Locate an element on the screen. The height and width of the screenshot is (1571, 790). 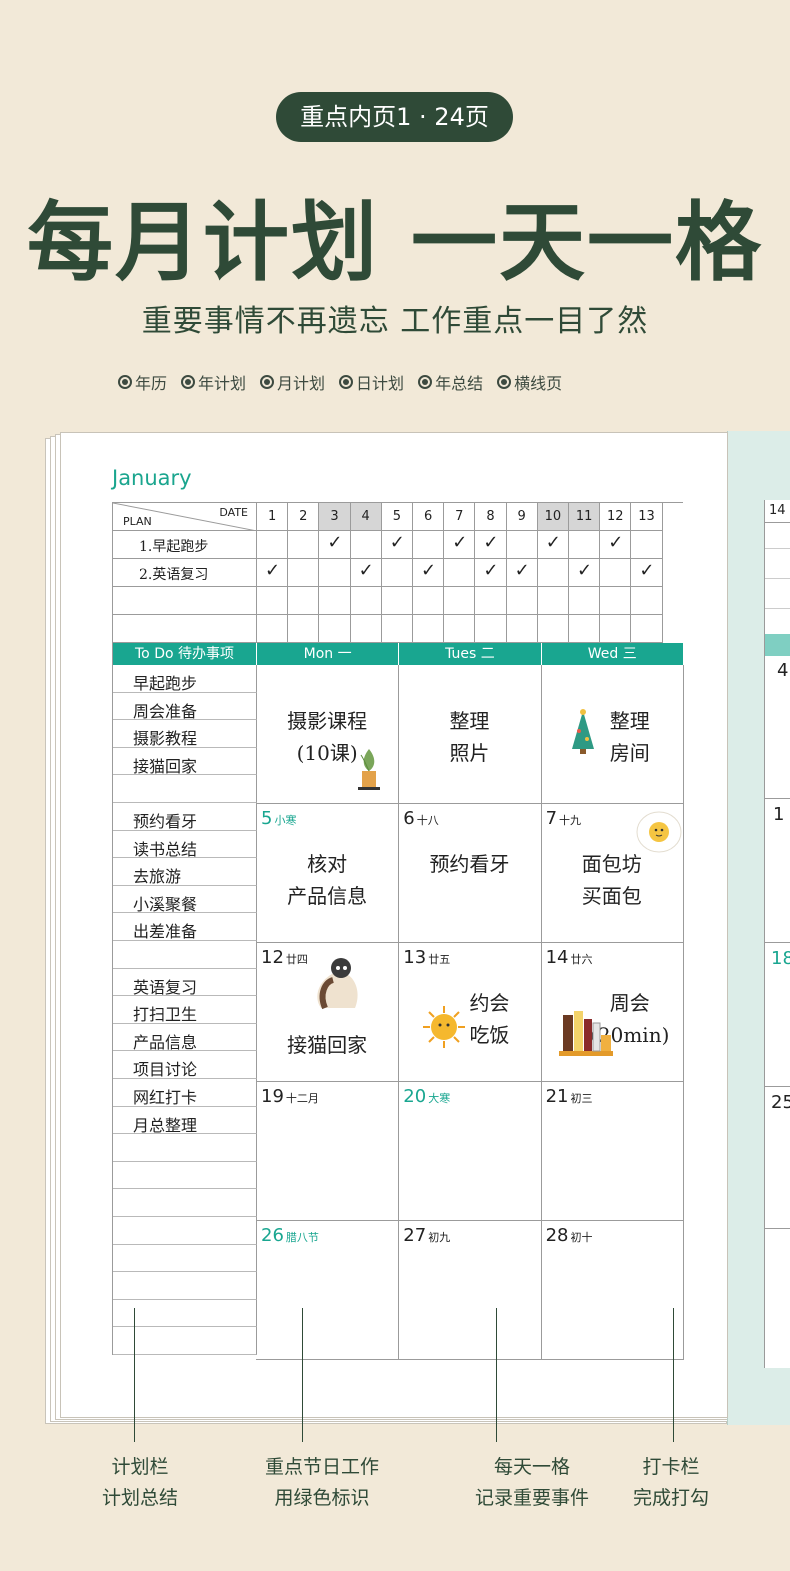
todo-line: 项目讨论 is located at coordinates (185, 1065).